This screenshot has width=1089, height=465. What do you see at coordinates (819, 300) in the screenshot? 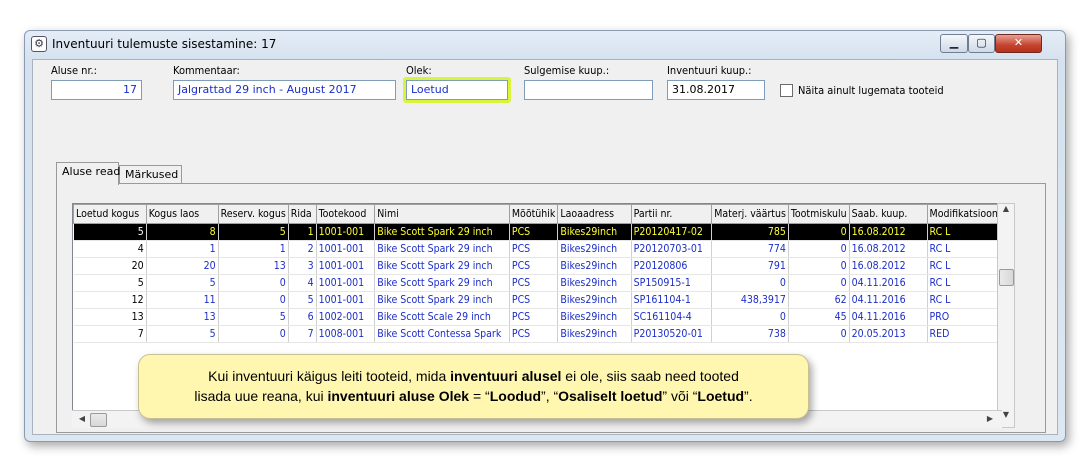
I see `table-cell: 62` at bounding box center [819, 300].